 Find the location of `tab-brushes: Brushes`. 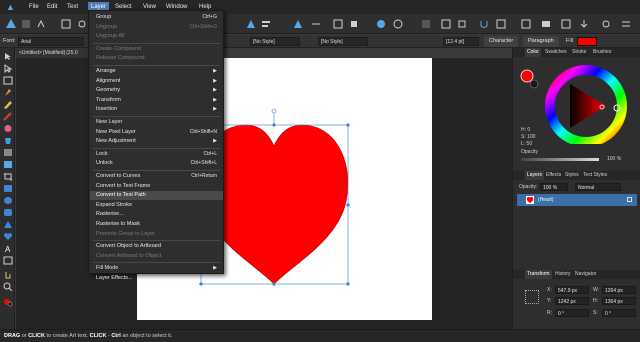

tab-brushes: Brushes is located at coordinates (602, 52).